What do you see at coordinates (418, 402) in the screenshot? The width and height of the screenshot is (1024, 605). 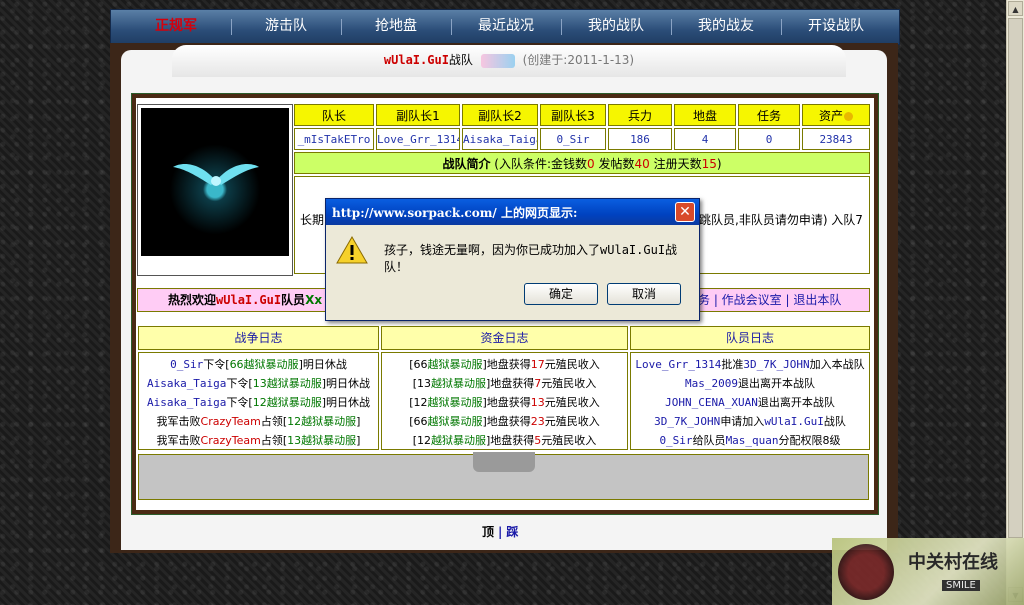 I see `funds-log-segment: [12` at bounding box center [418, 402].